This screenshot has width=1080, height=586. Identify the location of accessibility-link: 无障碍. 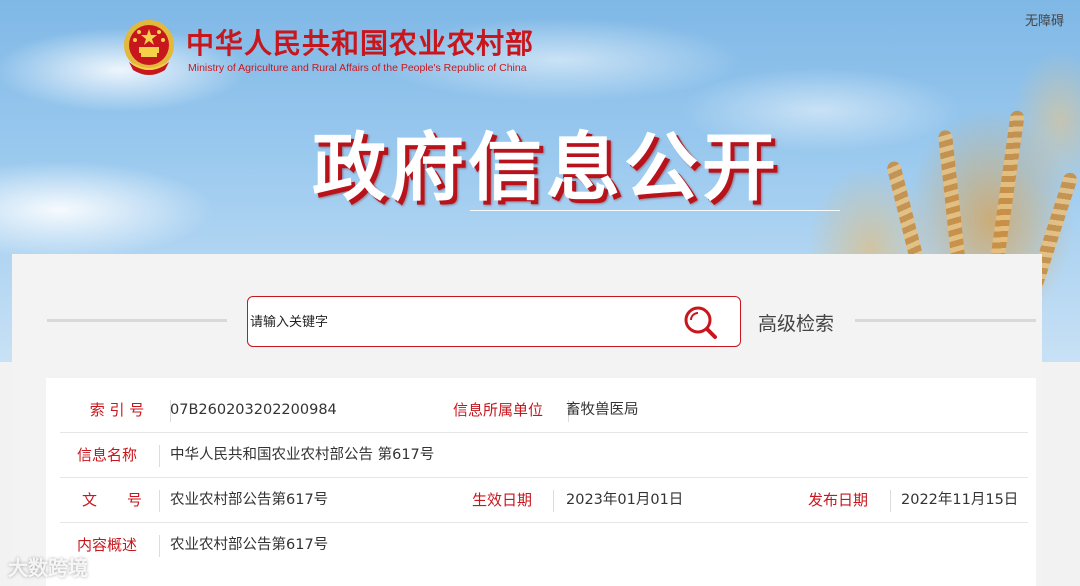
(1044, 19).